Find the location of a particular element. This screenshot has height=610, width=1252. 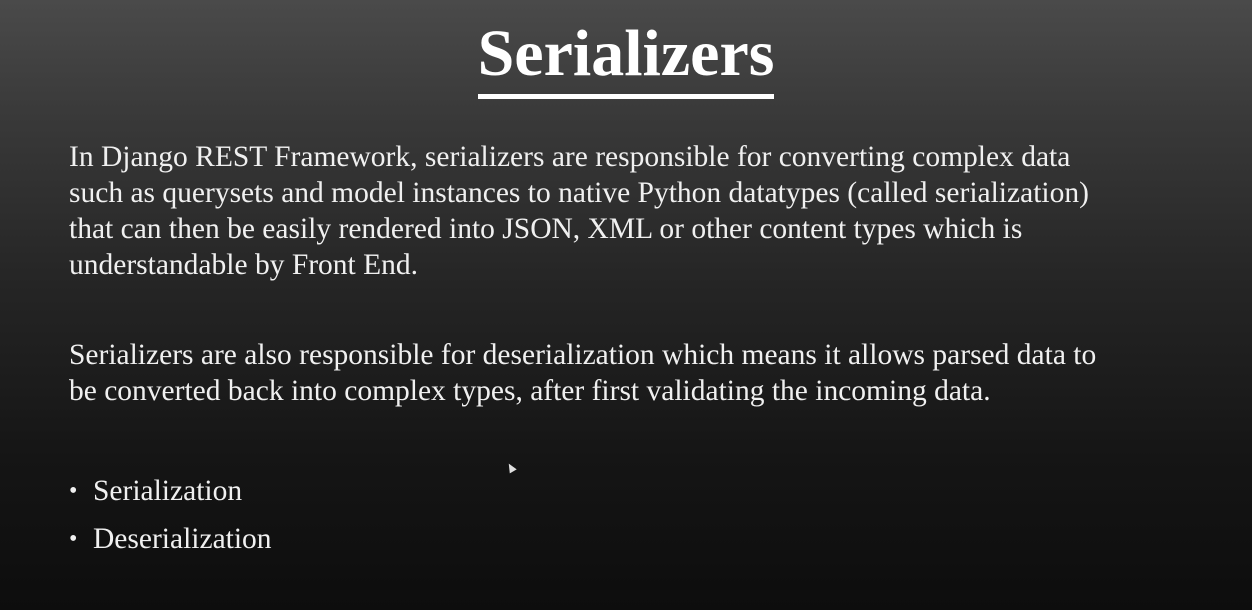

slide-title: Serializers is located at coordinates (626, 56).